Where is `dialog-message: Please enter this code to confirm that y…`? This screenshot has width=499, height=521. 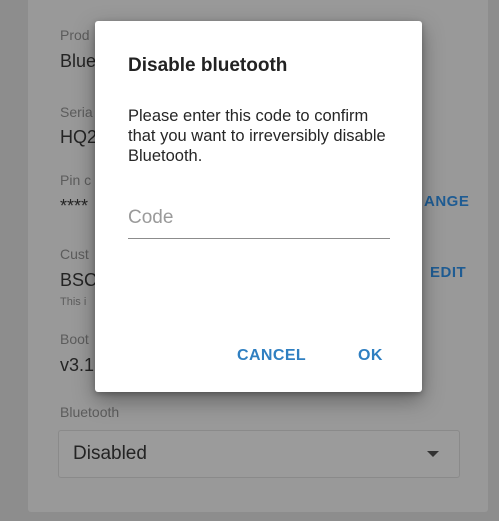 dialog-message: Please enter this code to confirm that y… is located at coordinates (257, 136).